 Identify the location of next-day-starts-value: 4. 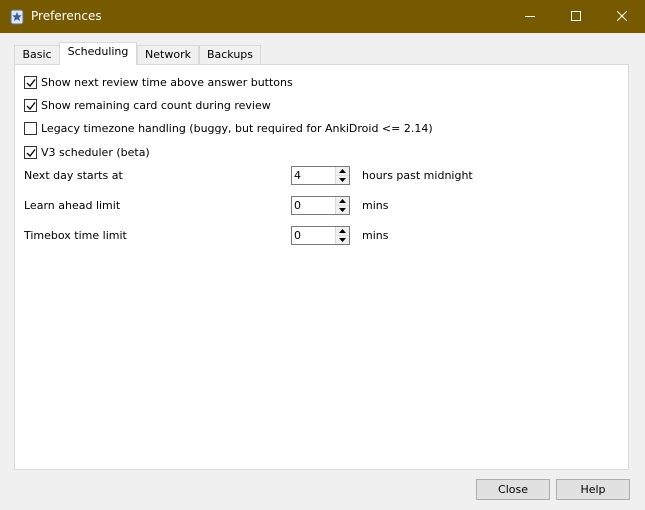
(297, 175).